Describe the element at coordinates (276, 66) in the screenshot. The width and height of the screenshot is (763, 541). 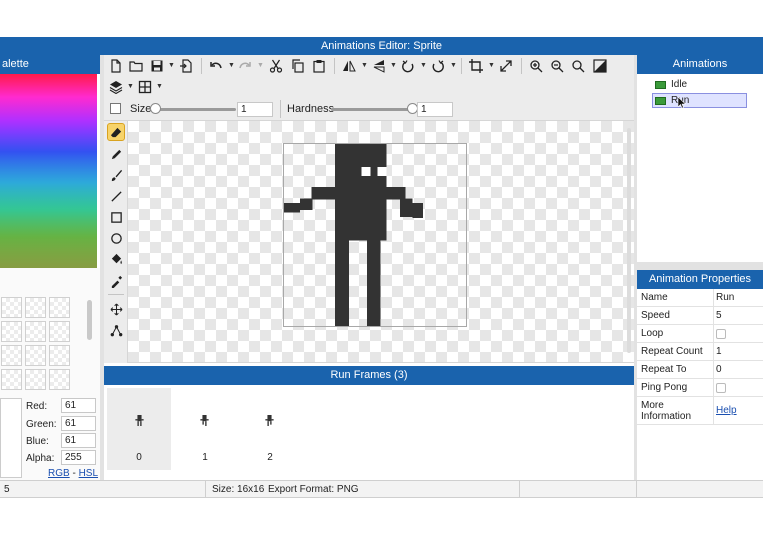
I see `cut-icon` at that location.